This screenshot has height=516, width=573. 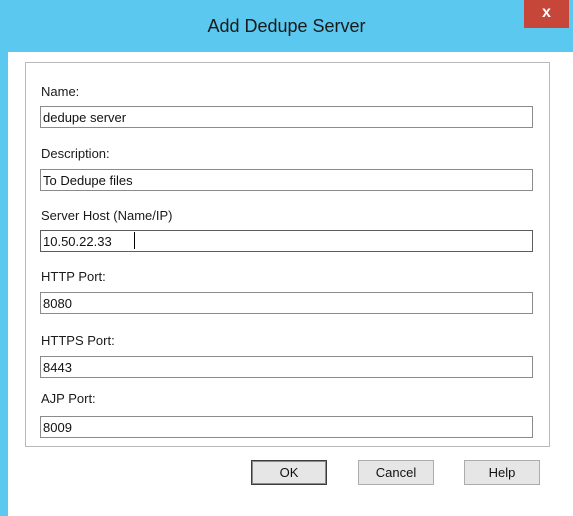 I want to click on ajp-port-label: AJP Port:, so click(x=68, y=398).